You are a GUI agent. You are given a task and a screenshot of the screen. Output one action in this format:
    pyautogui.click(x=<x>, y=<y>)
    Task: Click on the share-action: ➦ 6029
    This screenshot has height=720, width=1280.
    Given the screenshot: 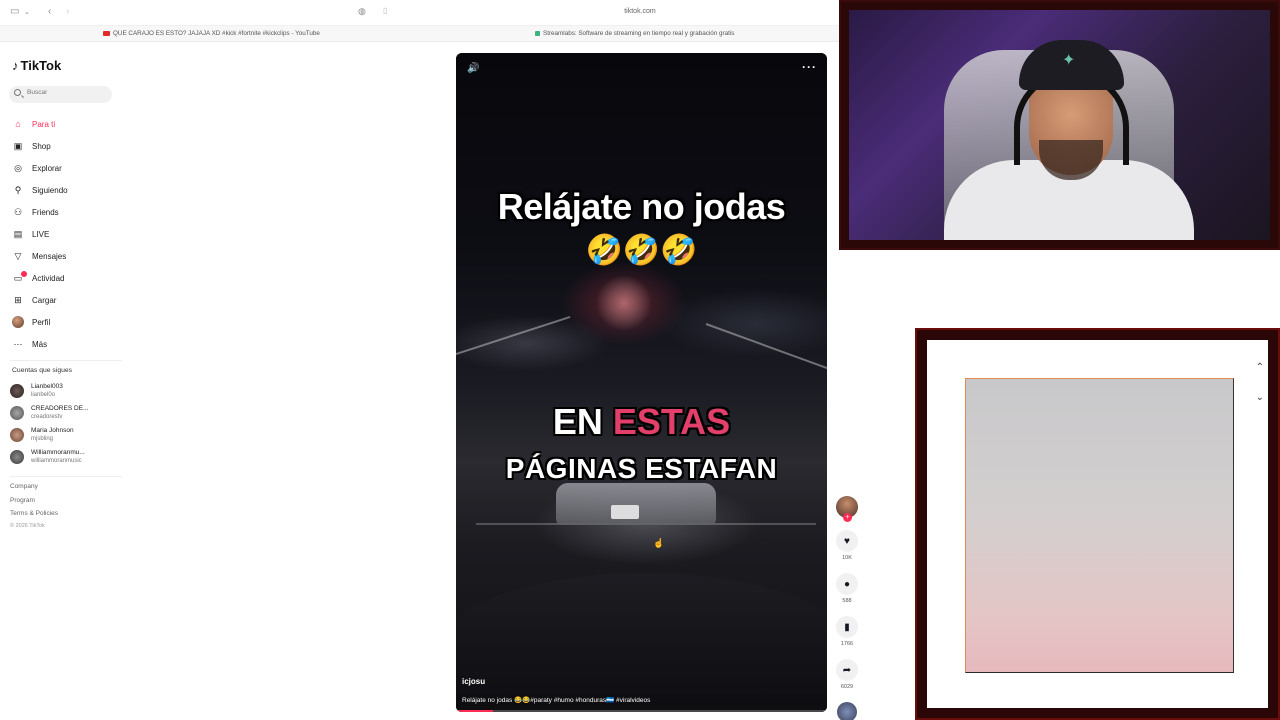 What is the action you would take?
    pyautogui.click(x=847, y=674)
    